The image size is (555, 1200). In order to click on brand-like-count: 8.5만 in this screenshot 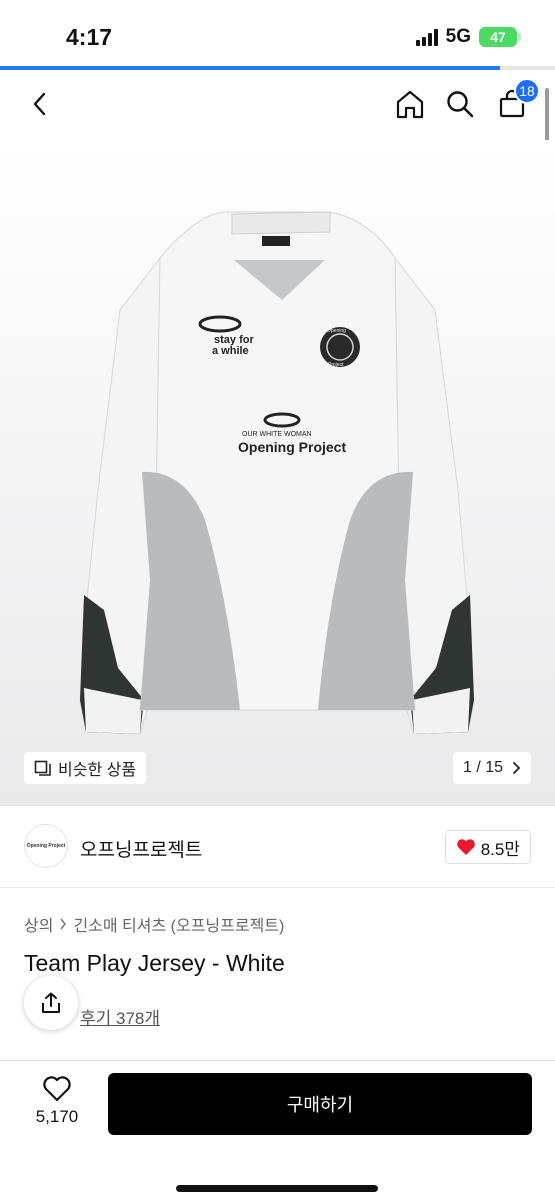, I will do `click(500, 849)`.